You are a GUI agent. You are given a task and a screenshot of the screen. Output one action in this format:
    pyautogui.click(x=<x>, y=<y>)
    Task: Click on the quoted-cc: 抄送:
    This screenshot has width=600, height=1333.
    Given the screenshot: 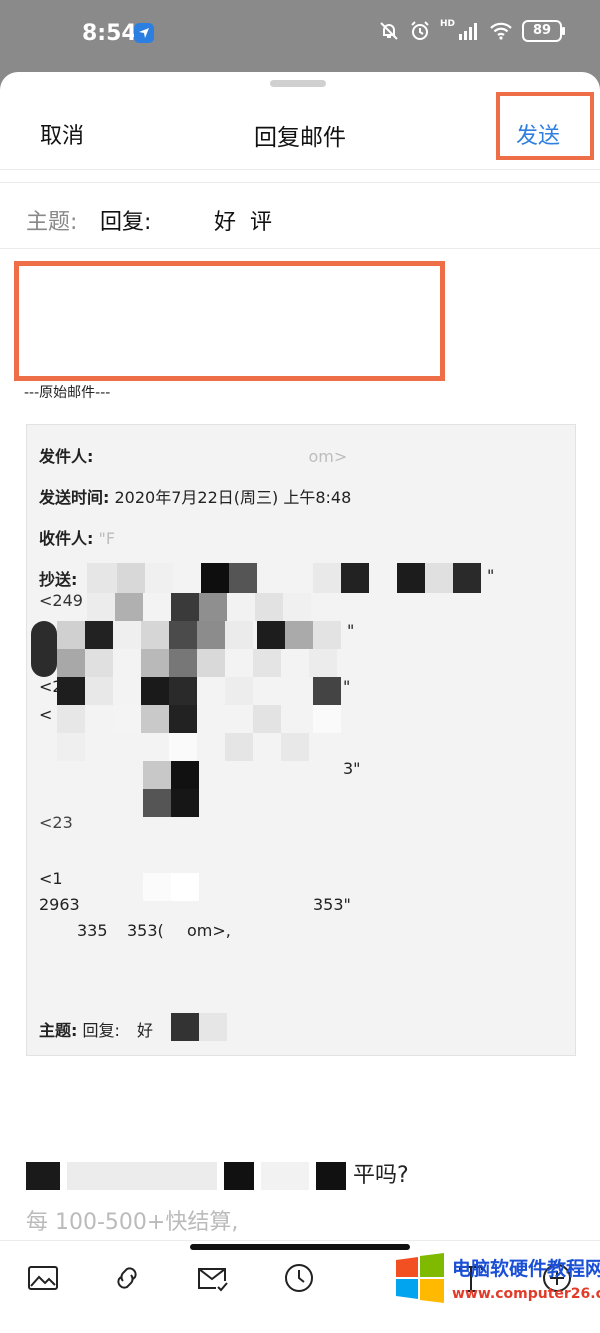 What is the action you would take?
    pyautogui.click(x=58, y=578)
    